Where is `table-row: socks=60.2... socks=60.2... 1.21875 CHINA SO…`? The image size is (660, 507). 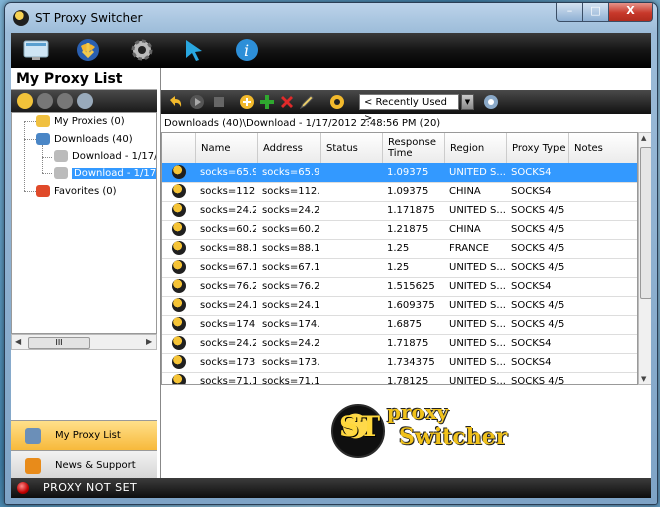 table-row: socks=60.2... socks=60.2... 1.21875 CHINA SO… is located at coordinates (399, 230).